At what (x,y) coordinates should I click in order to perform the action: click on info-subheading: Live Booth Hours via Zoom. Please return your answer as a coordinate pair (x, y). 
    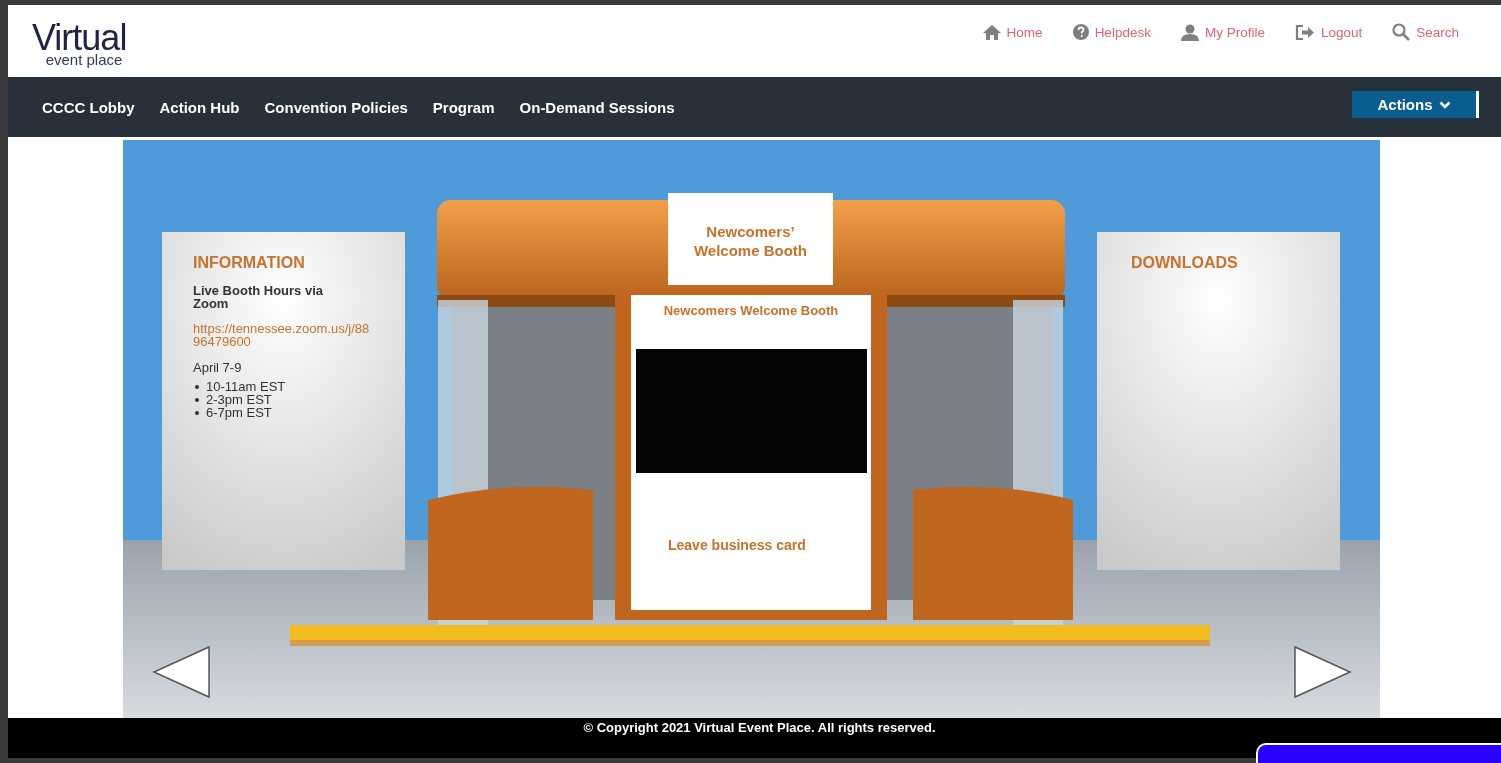
    Looking at the image, I should click on (259, 297).